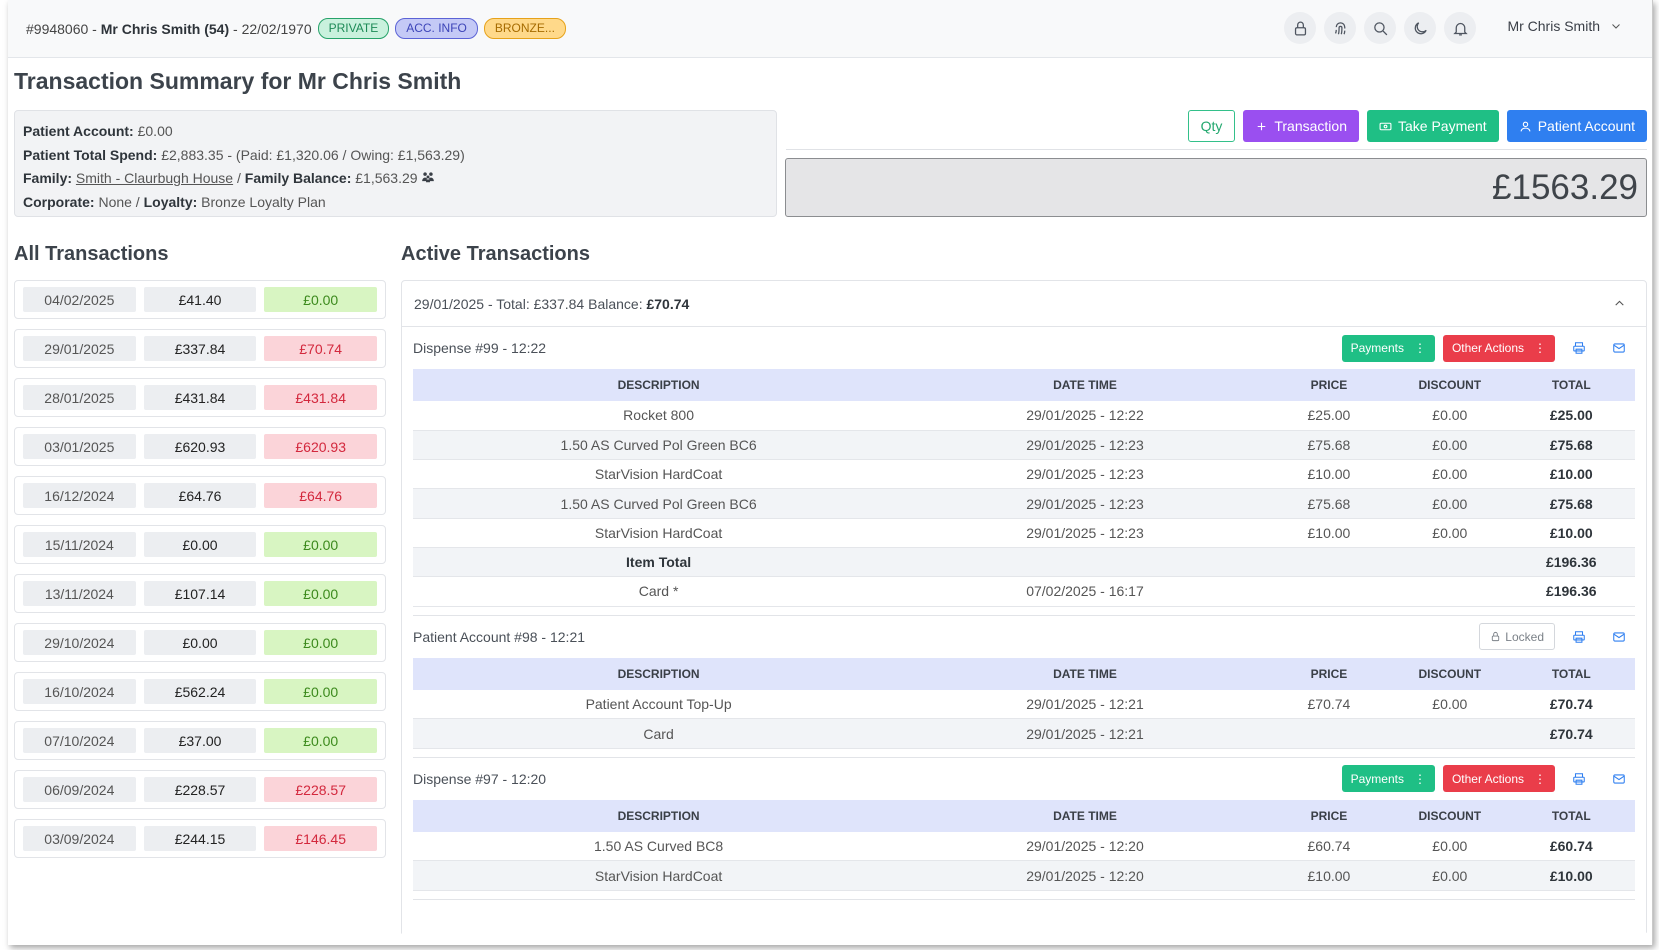 The height and width of the screenshot is (950, 1659). What do you see at coordinates (1571, 474) in the screenshot?
I see `table-cell: £10.00` at bounding box center [1571, 474].